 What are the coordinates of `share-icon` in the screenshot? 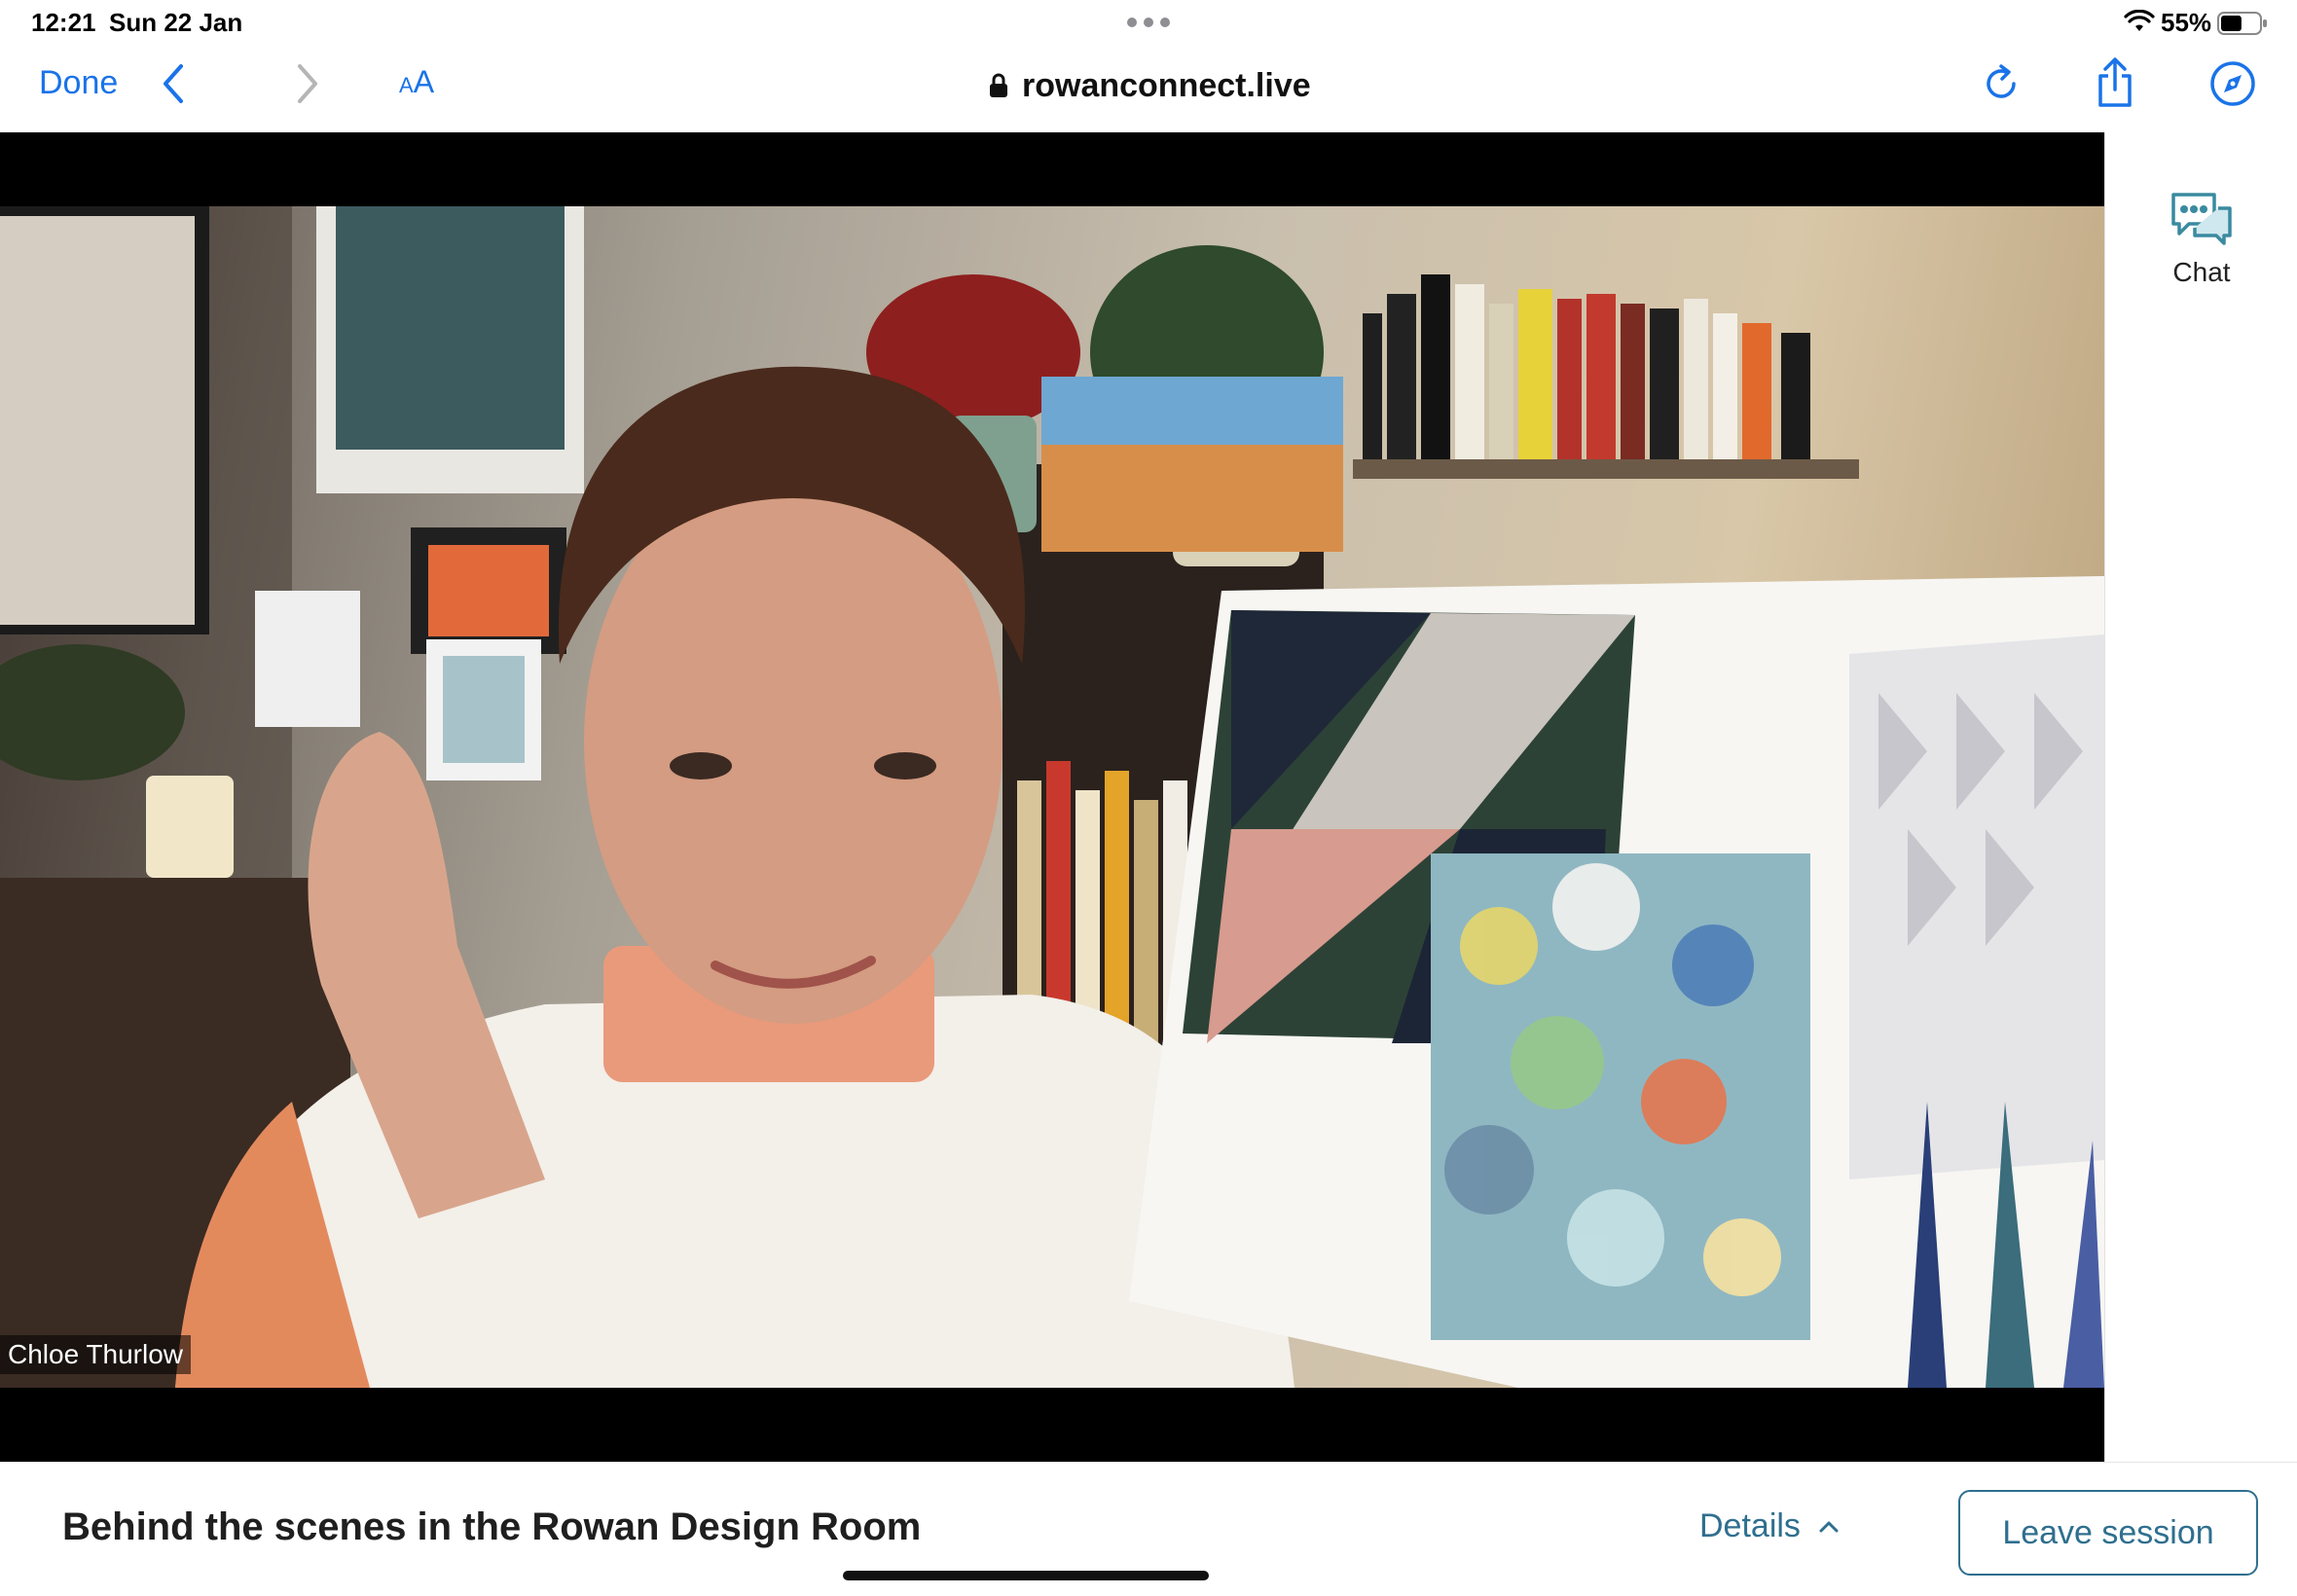 It's located at (2115, 82).